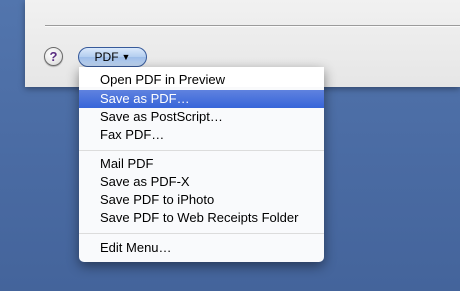 The width and height of the screenshot is (460, 291). What do you see at coordinates (201, 80) in the screenshot?
I see `menu-item-open-pdf-in-preview: Open PDF in Preview` at bounding box center [201, 80].